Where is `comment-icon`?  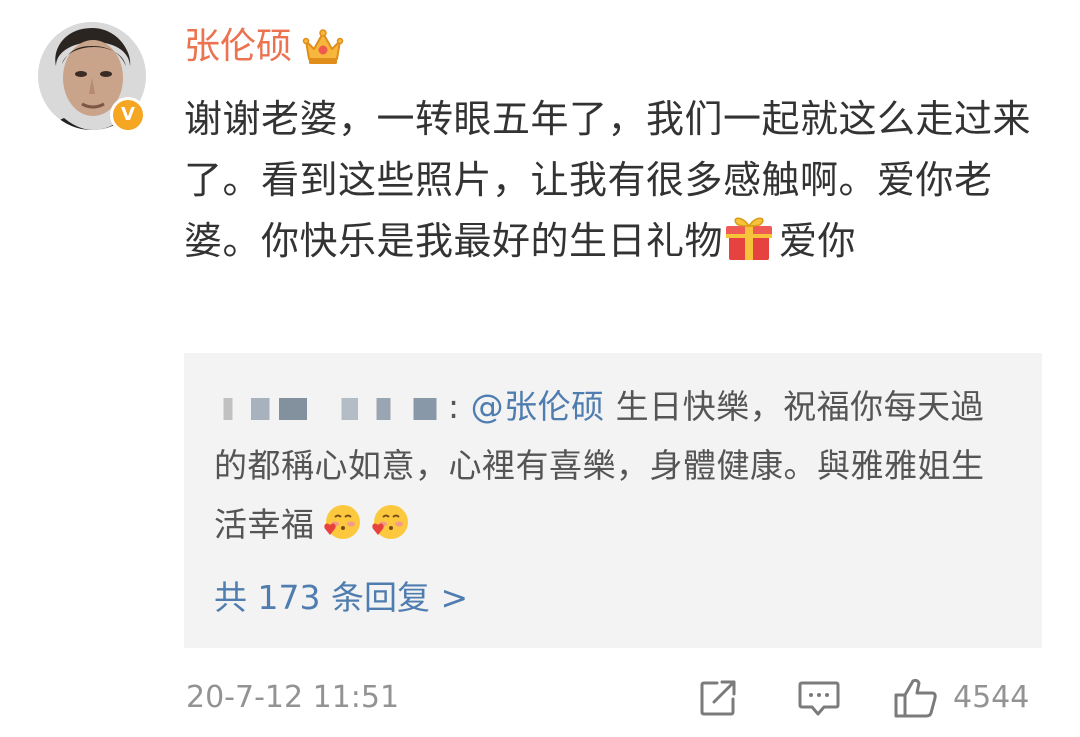 comment-icon is located at coordinates (819, 698).